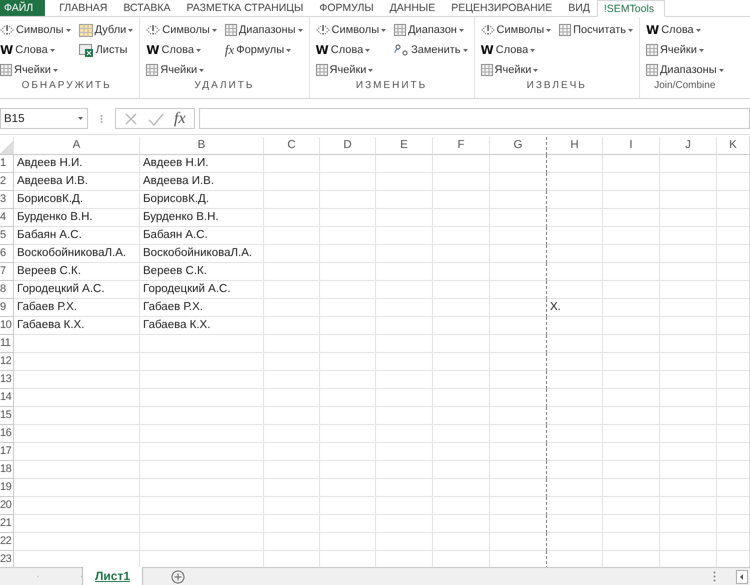 The width and height of the screenshot is (750, 585). Describe the element at coordinates (242, 8) in the screenshot. I see `ribbon-tab: РАЗМЕТКА СТРАНИЦЫ` at that location.